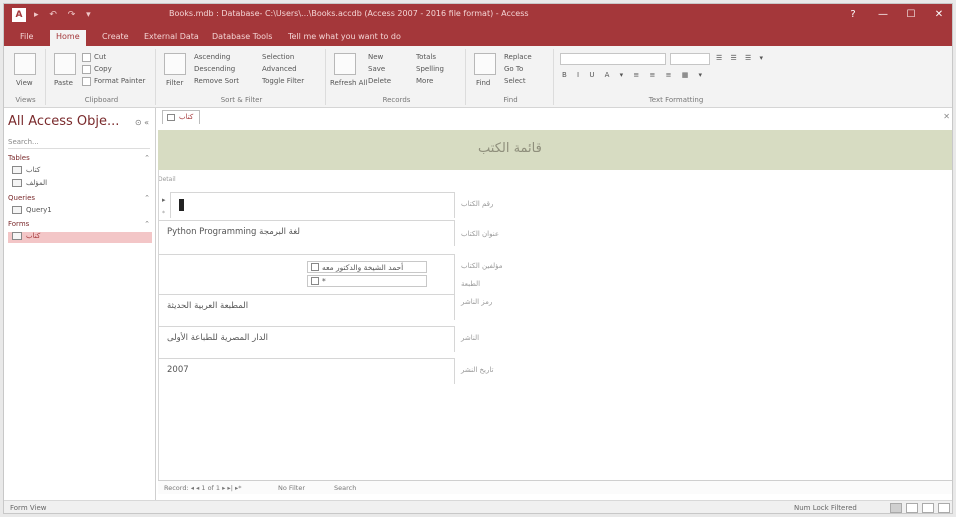 This screenshot has width=956, height=517. Describe the element at coordinates (79, 225) in the screenshot. I see `nav-section-forms: Forms ⌃` at that location.